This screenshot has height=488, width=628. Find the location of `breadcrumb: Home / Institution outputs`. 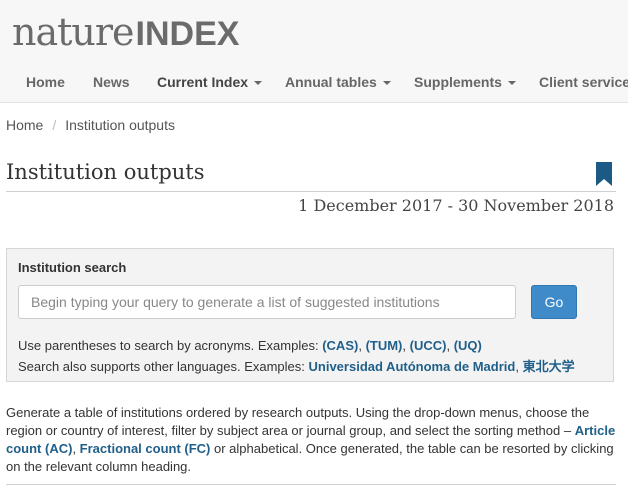

breadcrumb: Home / Institution outputs is located at coordinates (90, 125).